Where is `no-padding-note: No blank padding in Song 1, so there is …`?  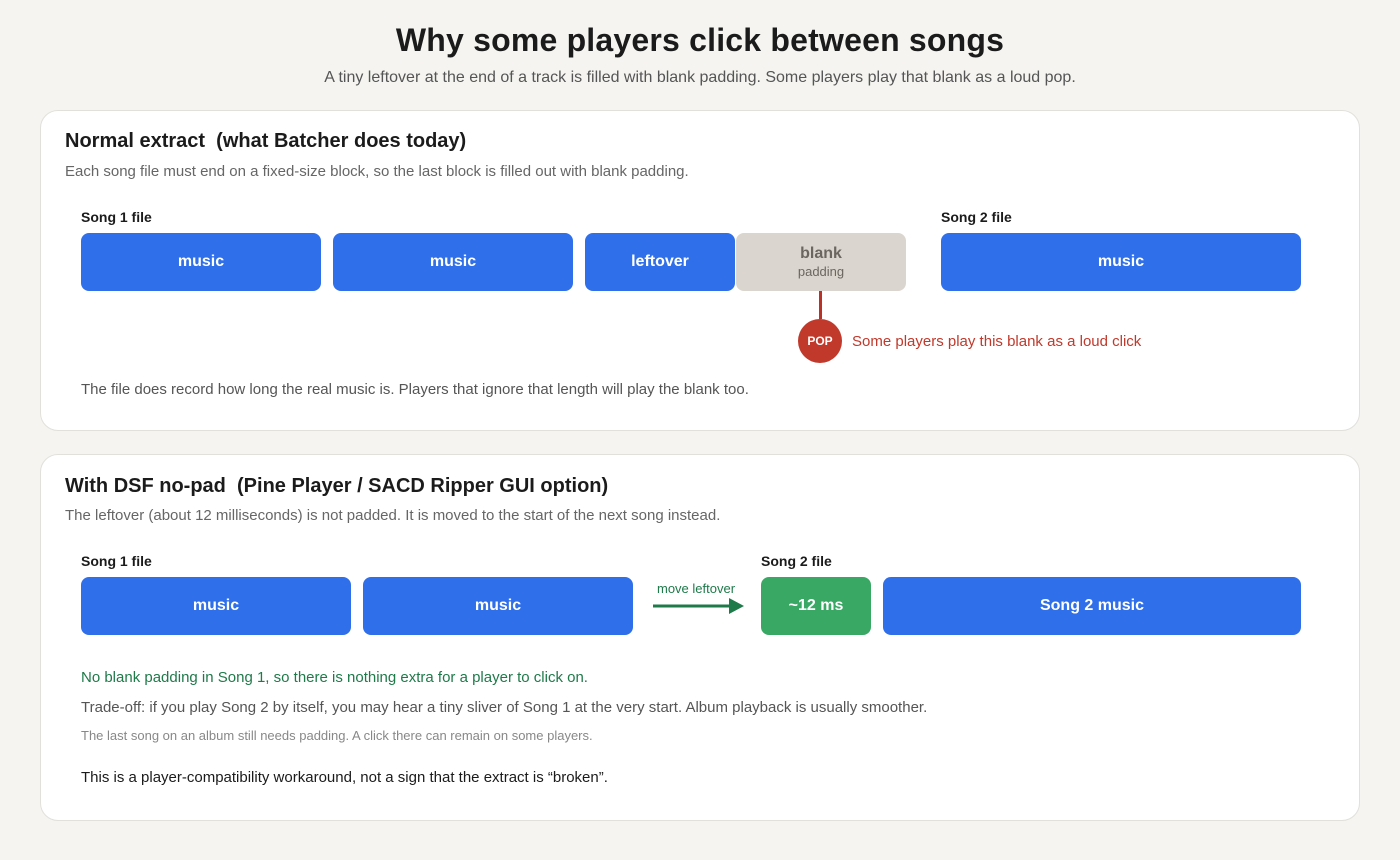
no-padding-note: No blank padding in Song 1, so there is … is located at coordinates (334, 677).